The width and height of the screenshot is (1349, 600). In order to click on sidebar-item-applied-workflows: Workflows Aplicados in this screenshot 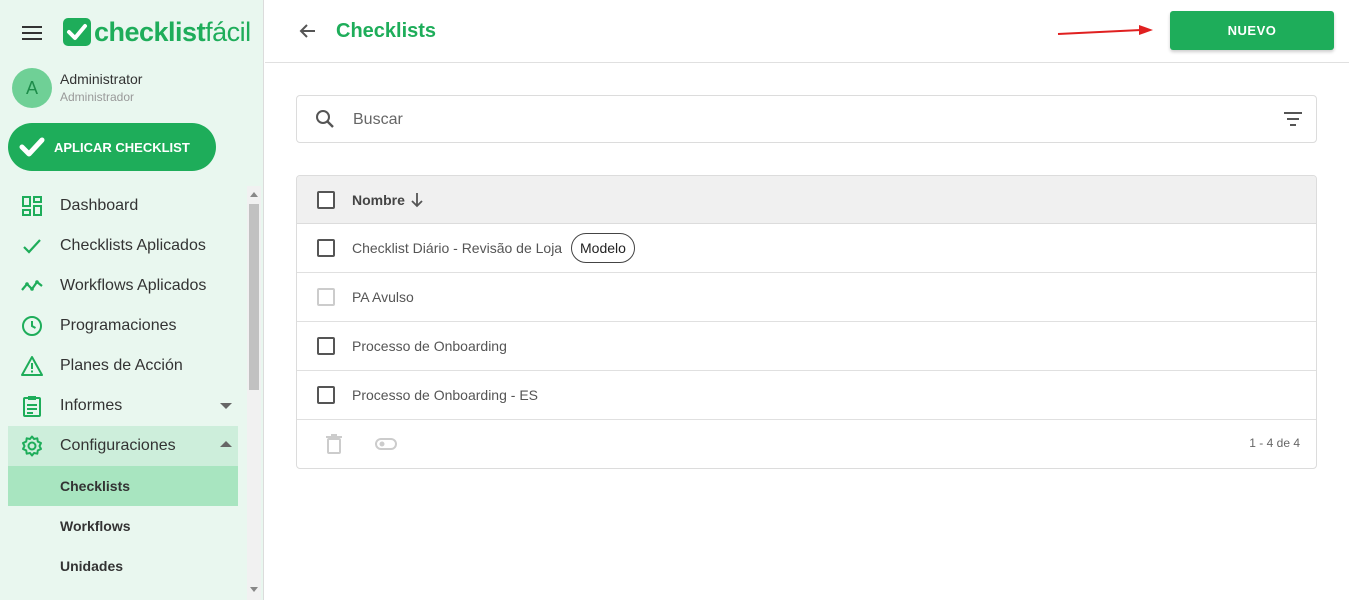, I will do `click(124, 286)`.